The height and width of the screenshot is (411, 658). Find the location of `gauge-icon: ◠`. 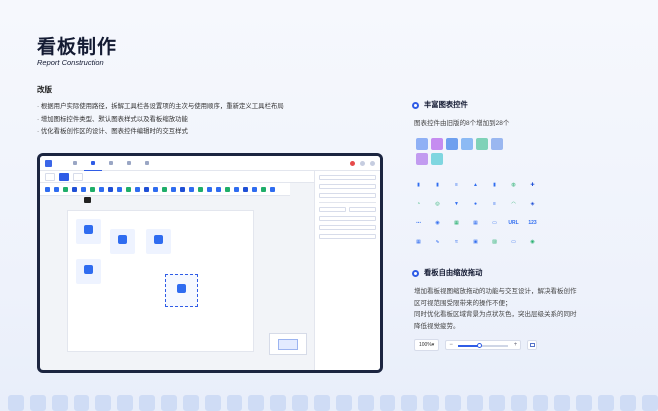

gauge-icon: ◠ is located at coordinates (513, 203).